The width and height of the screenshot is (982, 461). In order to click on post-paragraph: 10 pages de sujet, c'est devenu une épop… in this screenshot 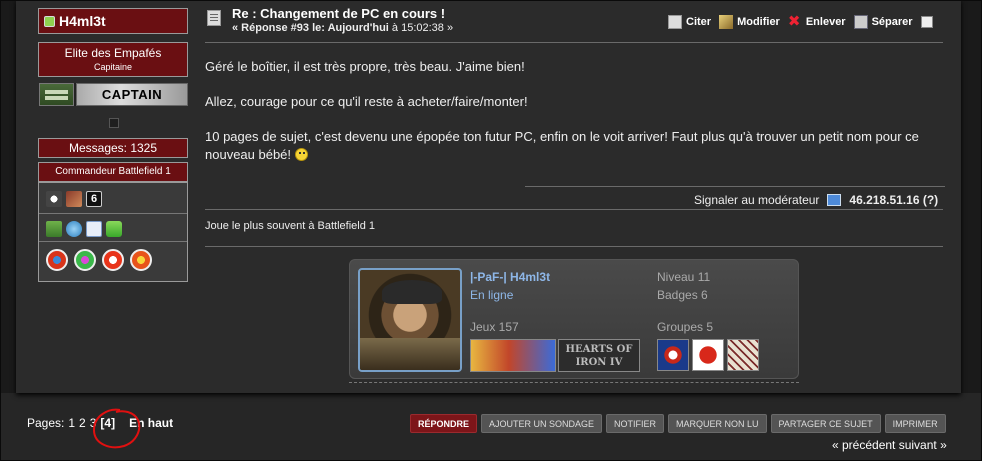, I will do `click(562, 145)`.